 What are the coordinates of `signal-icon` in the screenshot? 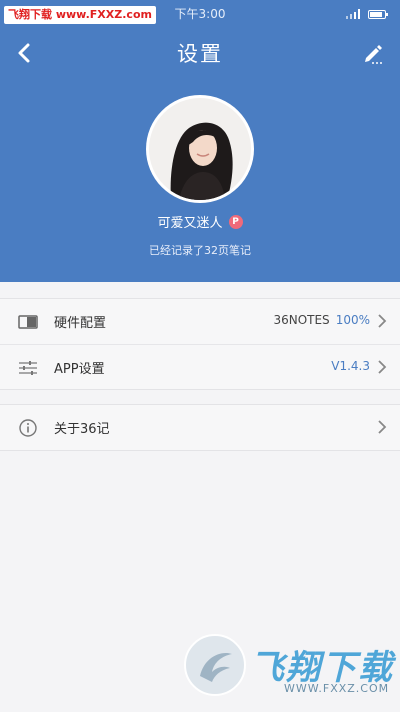 It's located at (353, 14).